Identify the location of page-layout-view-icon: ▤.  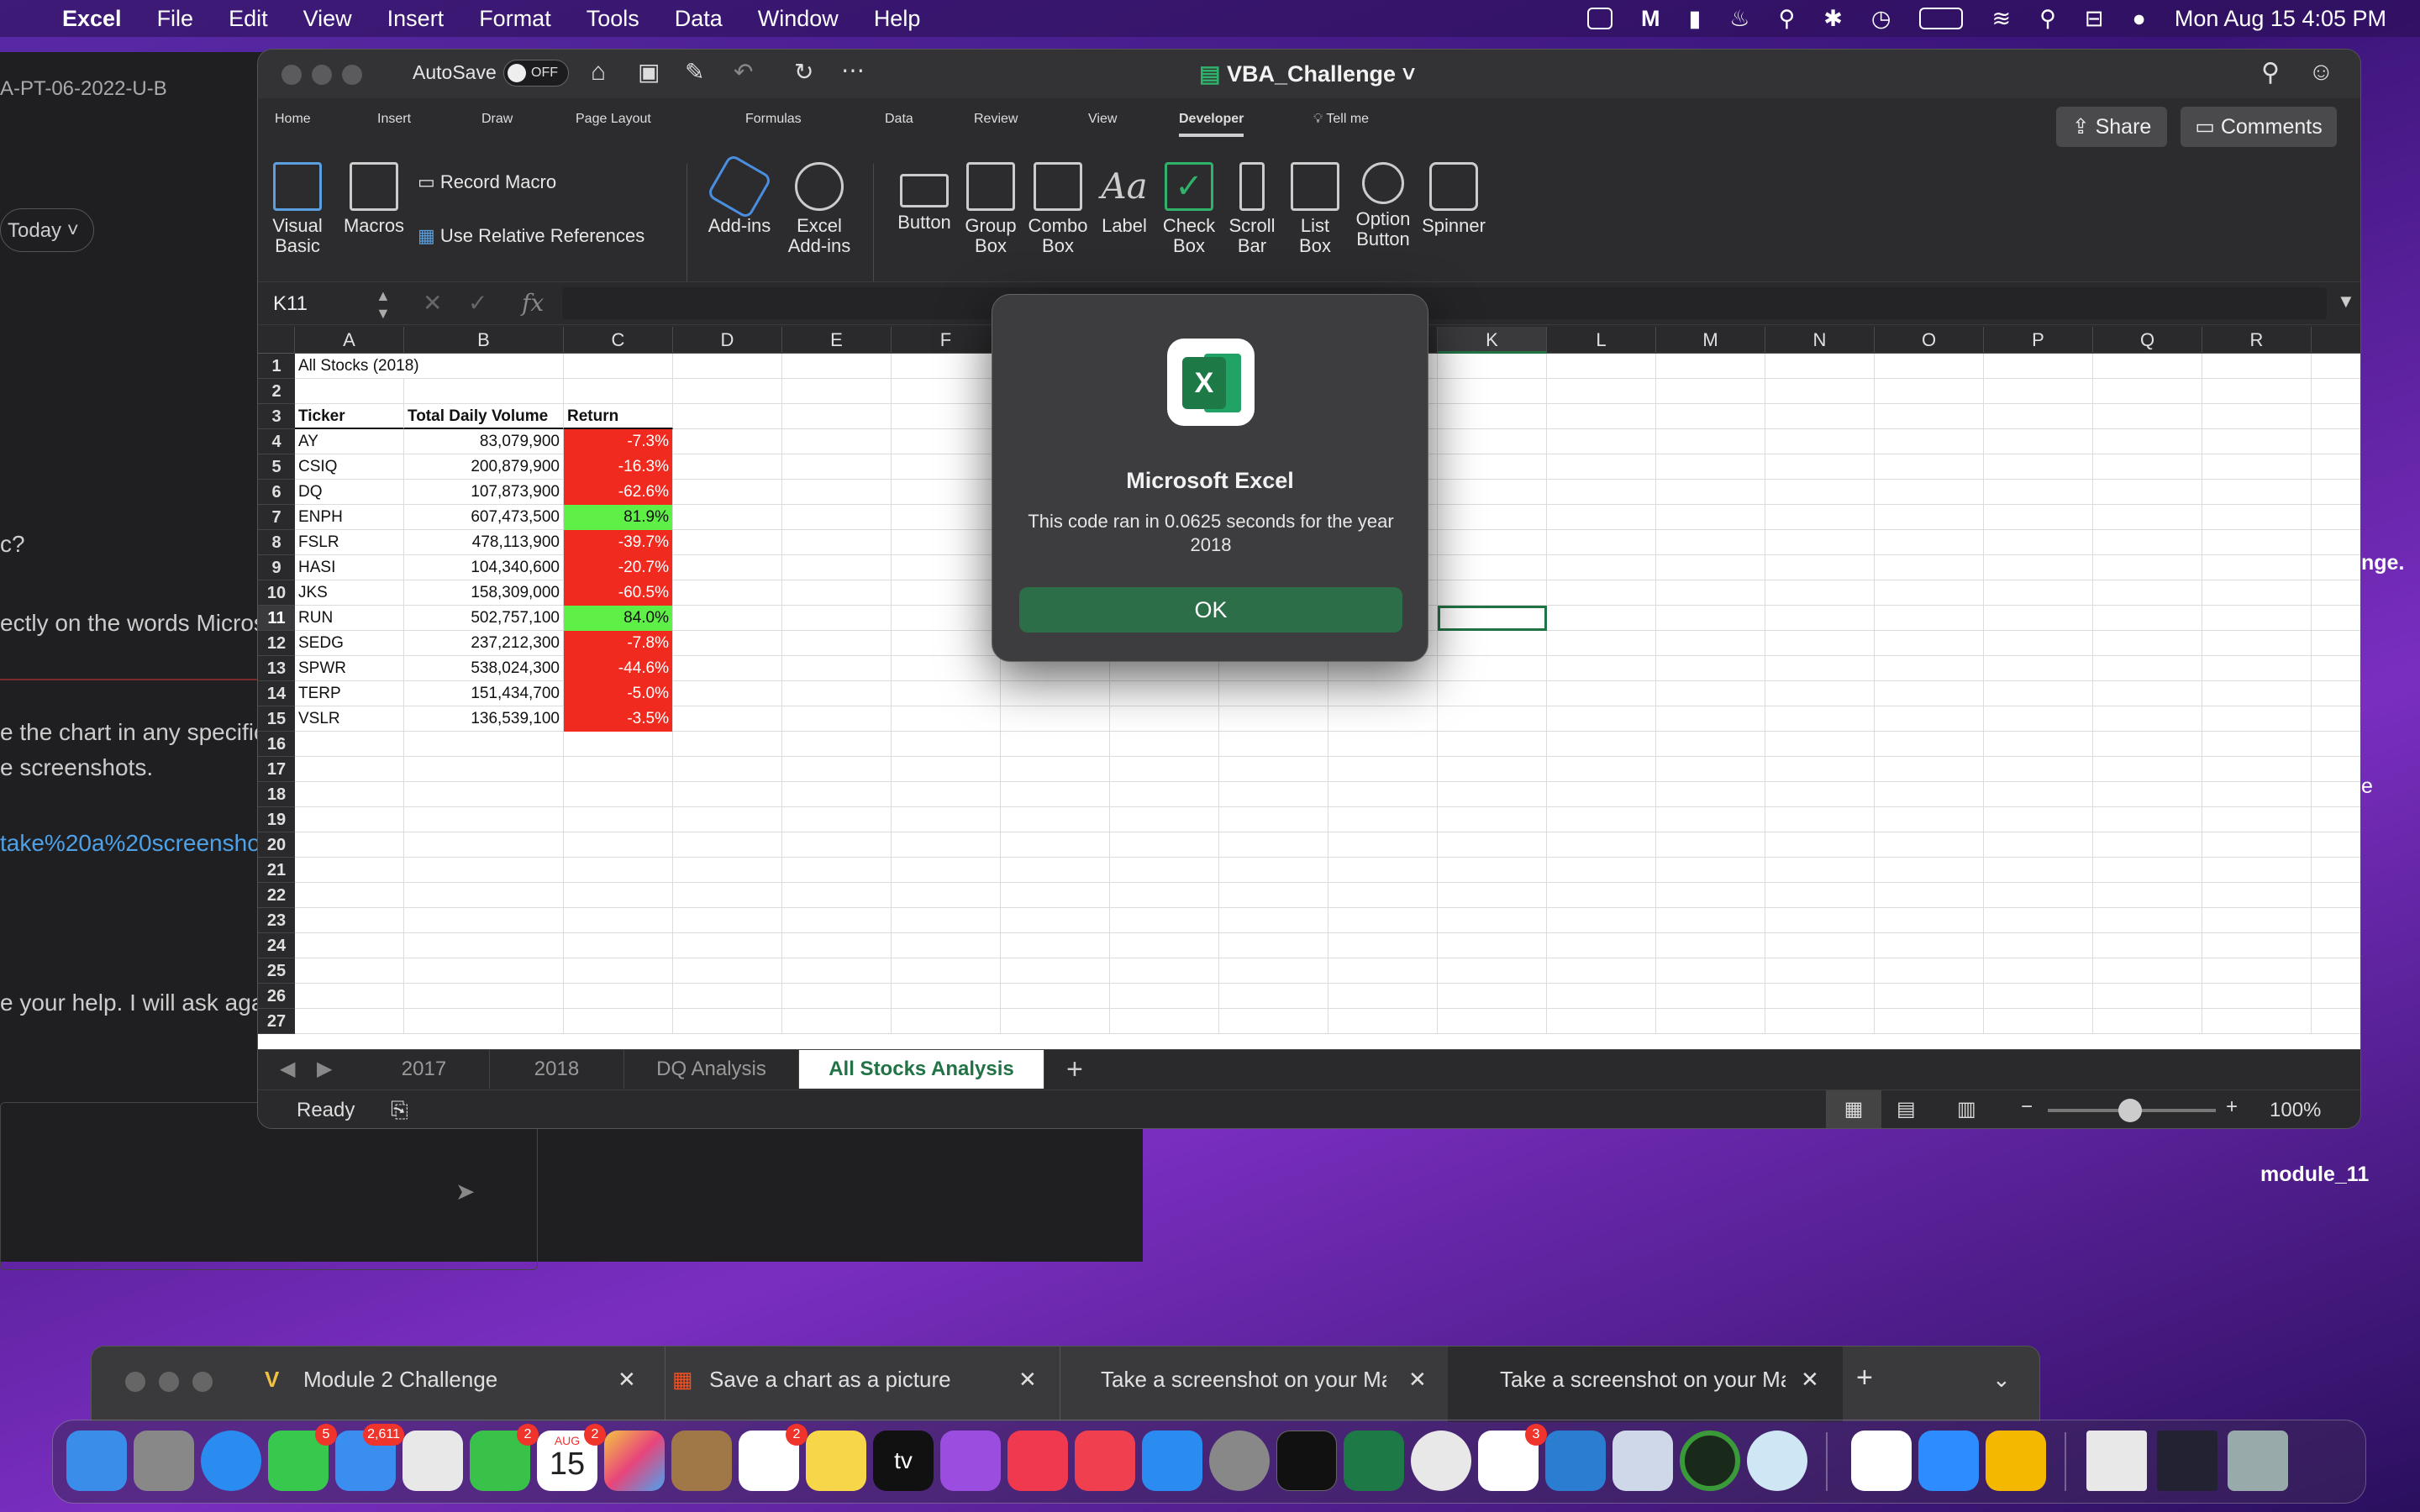
(1907, 1109).